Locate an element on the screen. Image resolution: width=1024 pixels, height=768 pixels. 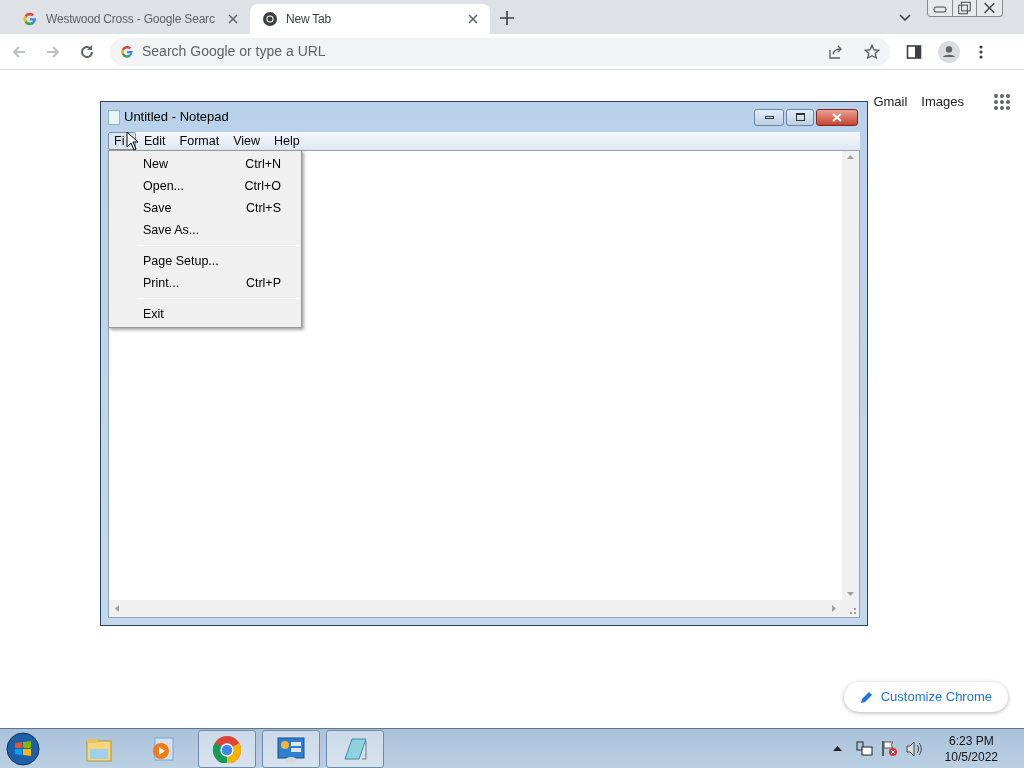
control-panel-icon is located at coordinates (291, 748).